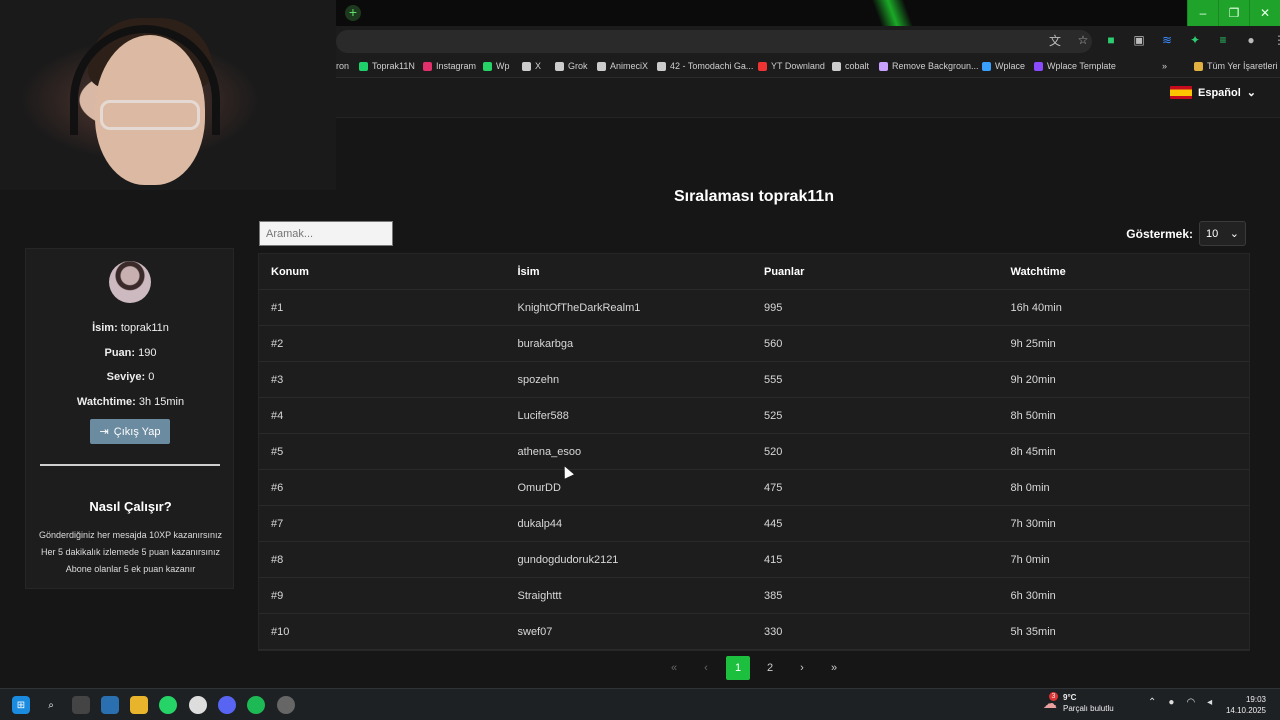  I want to click on table-row: #7 dukalp44 445 7h 30min, so click(754, 524).